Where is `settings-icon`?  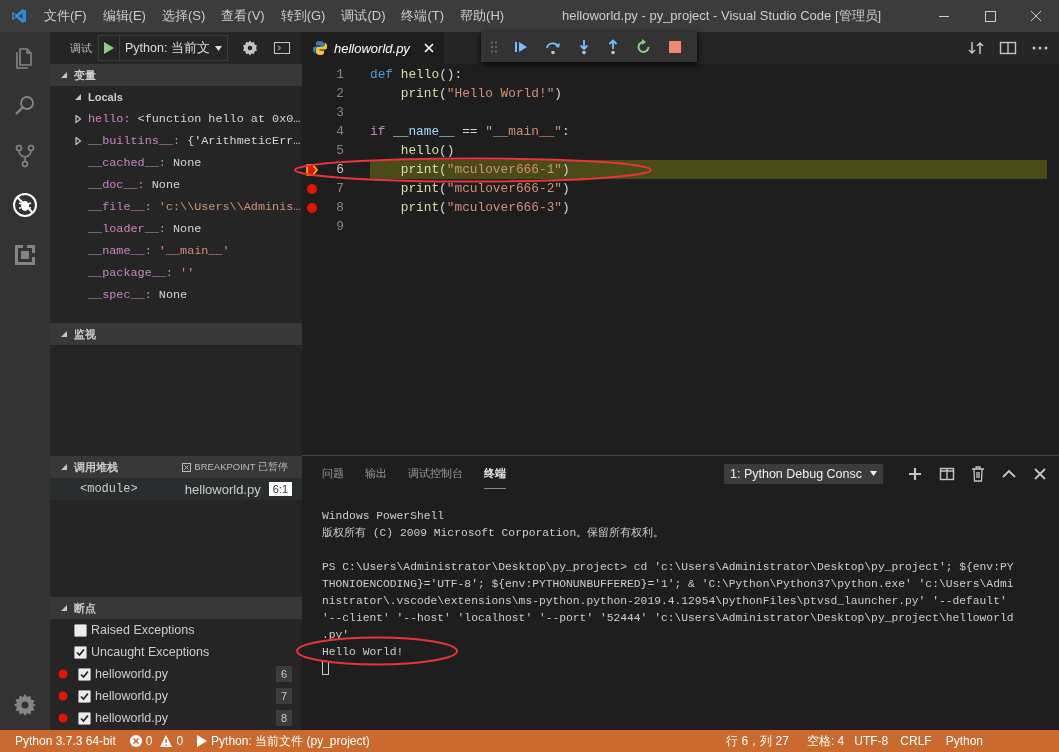 settings-icon is located at coordinates (249, 48).